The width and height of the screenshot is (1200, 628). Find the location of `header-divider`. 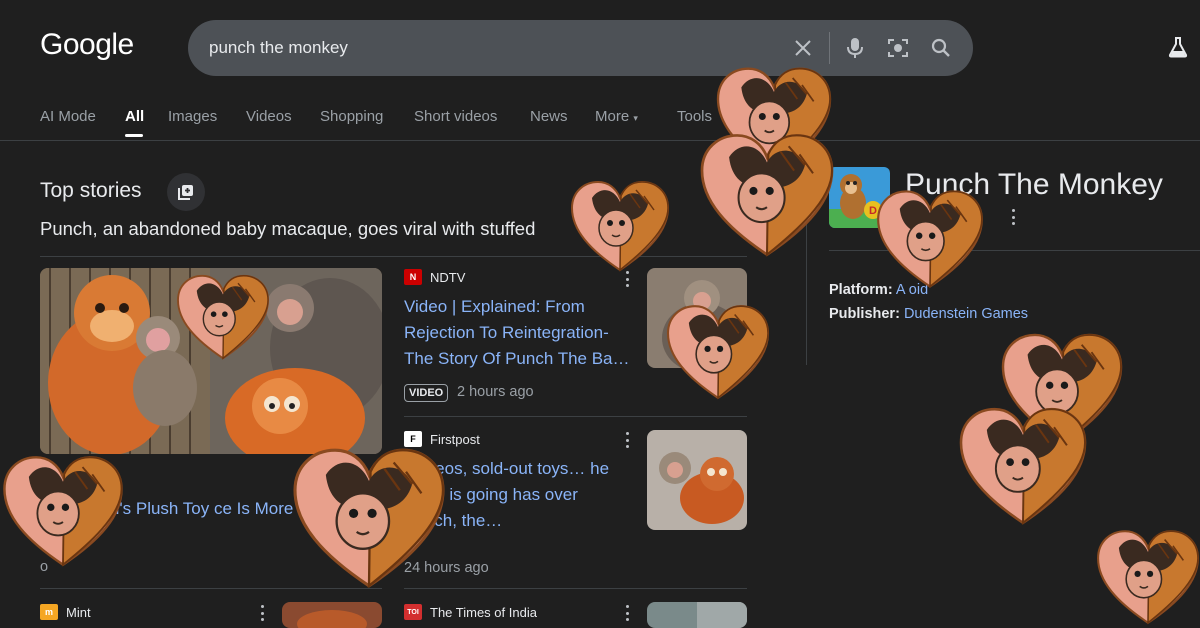

header-divider is located at coordinates (600, 140).